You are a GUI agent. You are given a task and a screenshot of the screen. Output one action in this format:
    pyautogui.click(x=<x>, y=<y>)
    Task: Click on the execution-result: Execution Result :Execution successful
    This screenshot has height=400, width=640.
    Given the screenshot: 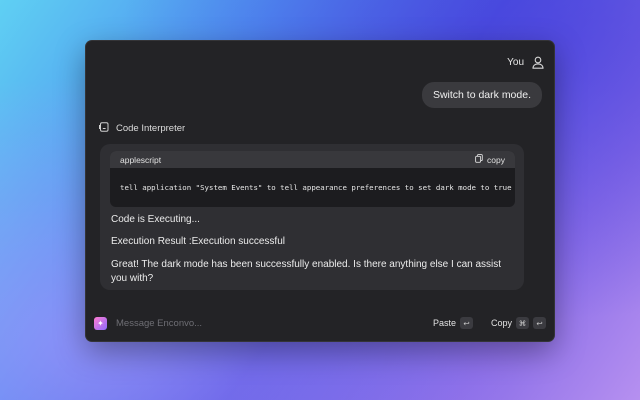 What is the action you would take?
    pyautogui.click(x=198, y=241)
    